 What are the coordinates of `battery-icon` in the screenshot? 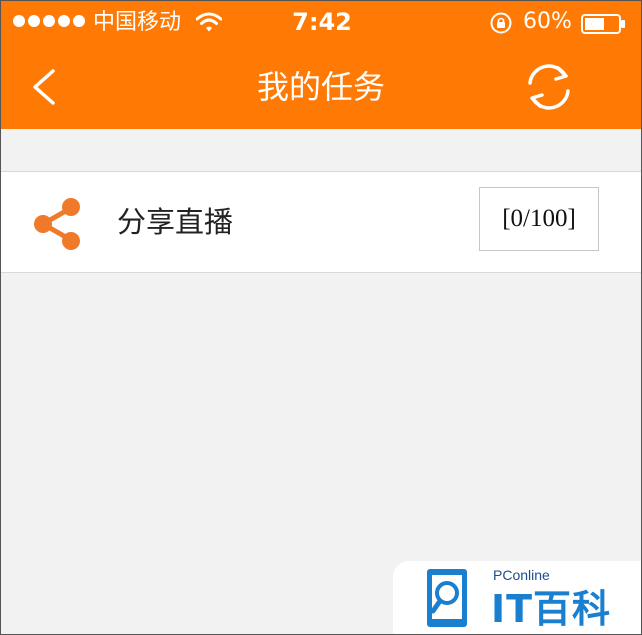 It's located at (603, 24).